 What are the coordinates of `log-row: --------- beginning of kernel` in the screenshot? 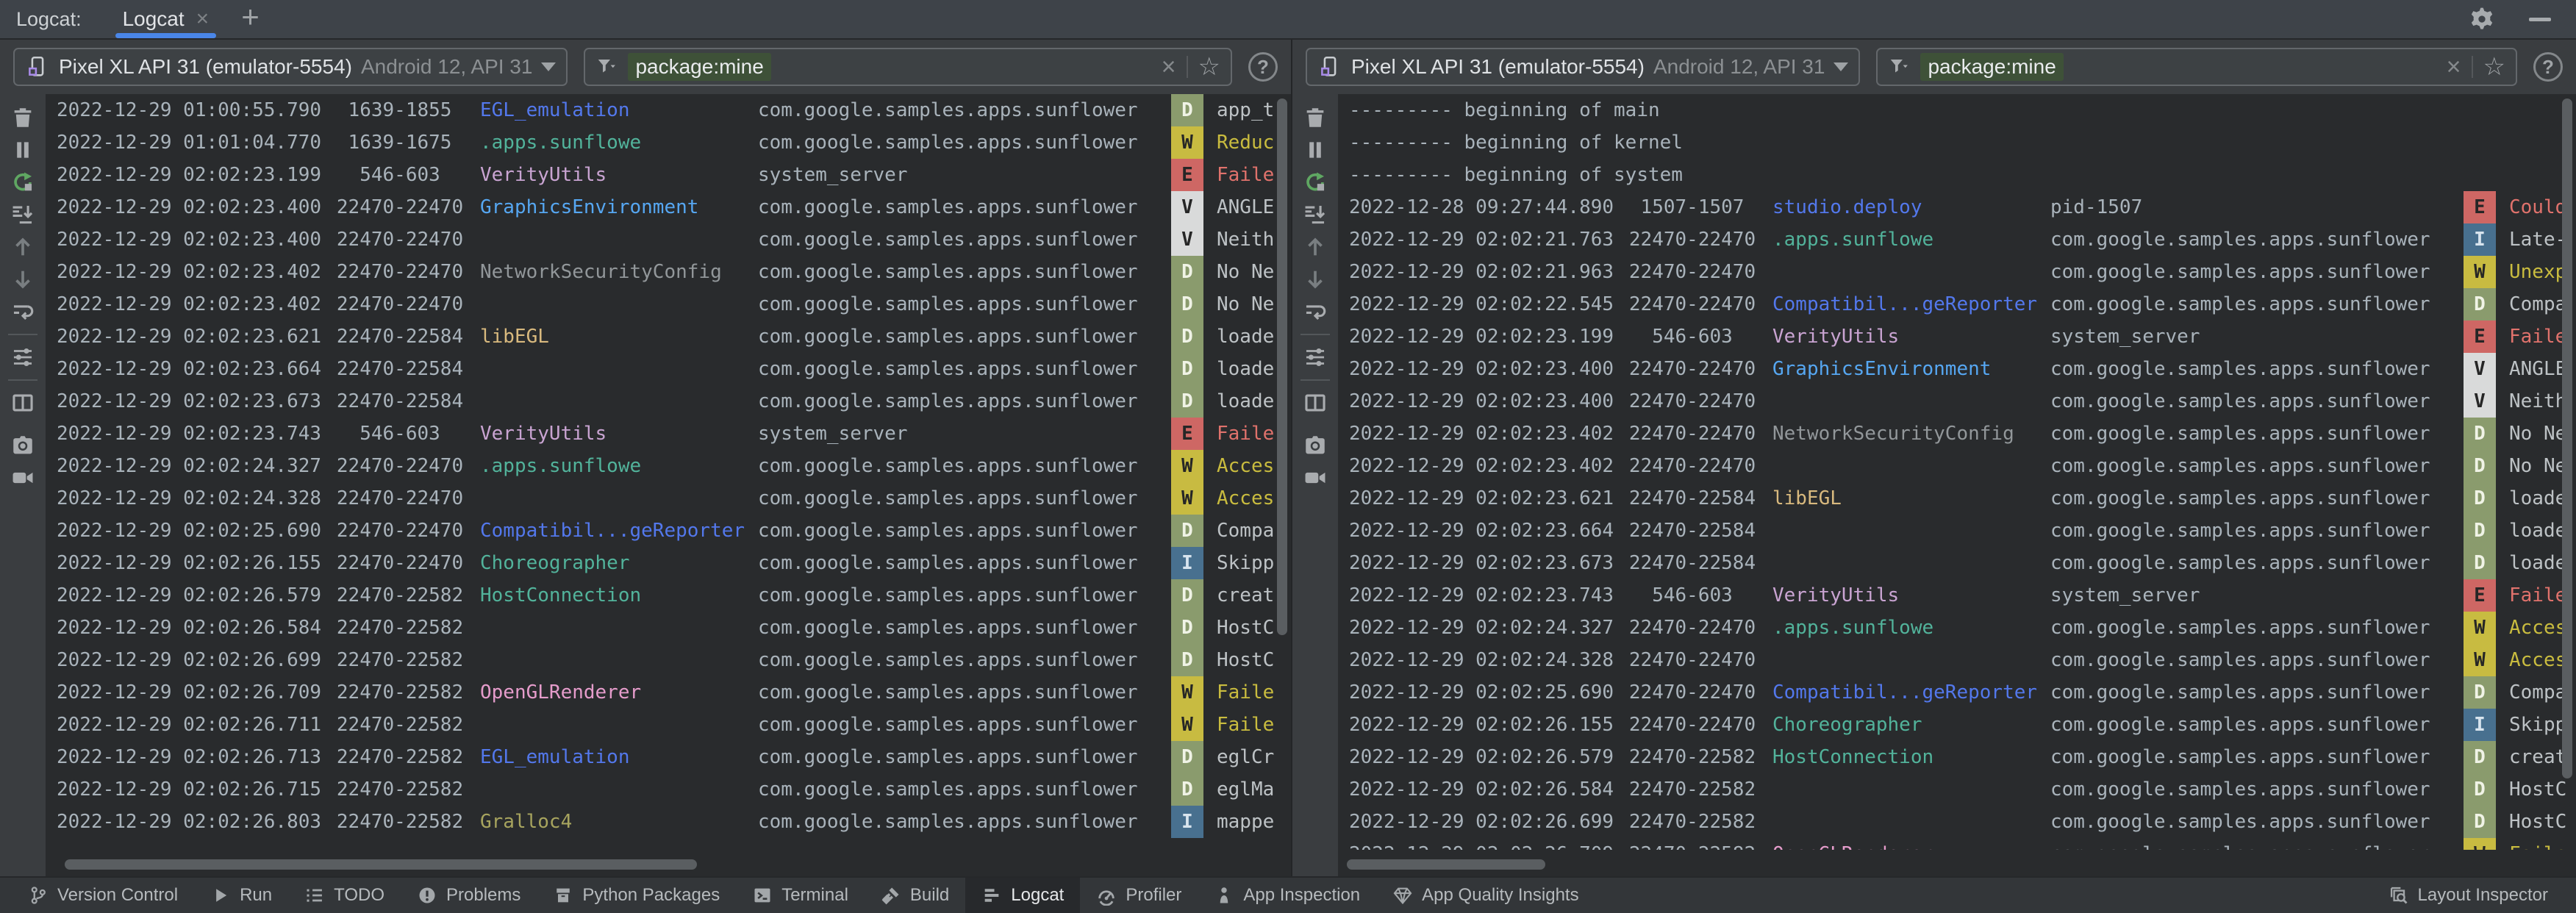 It's located at (1957, 142).